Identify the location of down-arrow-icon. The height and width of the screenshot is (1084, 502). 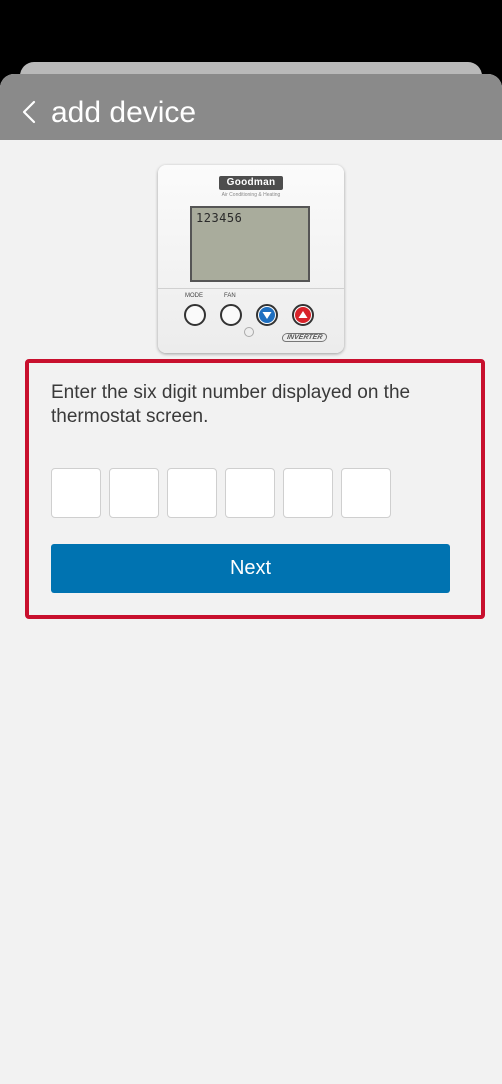
(267, 315).